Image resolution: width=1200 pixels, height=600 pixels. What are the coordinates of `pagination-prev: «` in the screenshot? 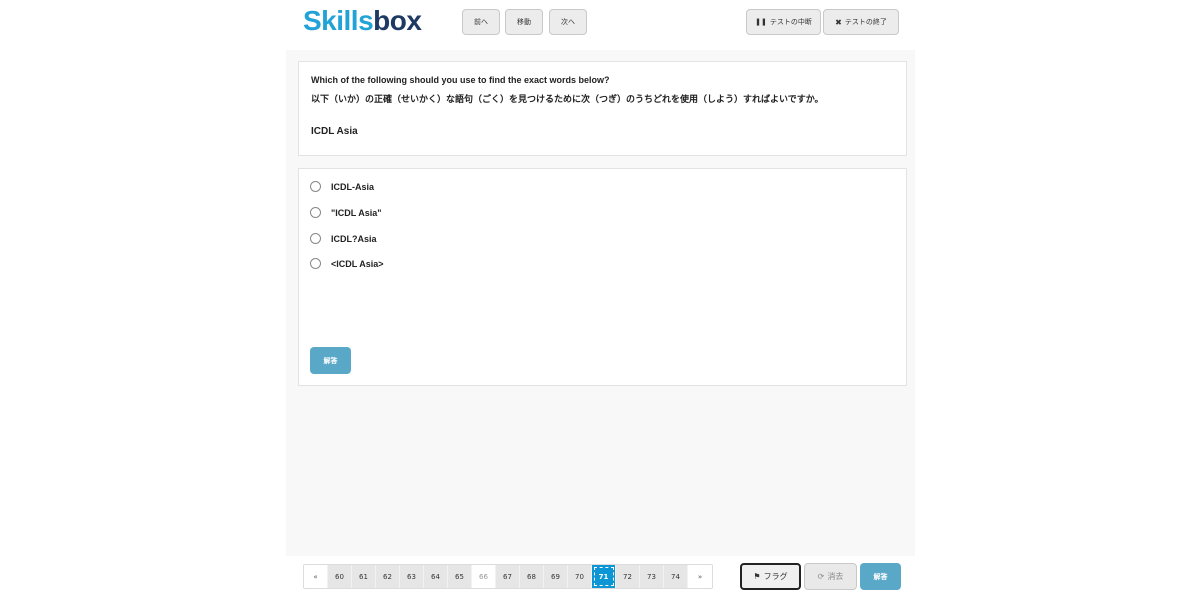 It's located at (316, 576).